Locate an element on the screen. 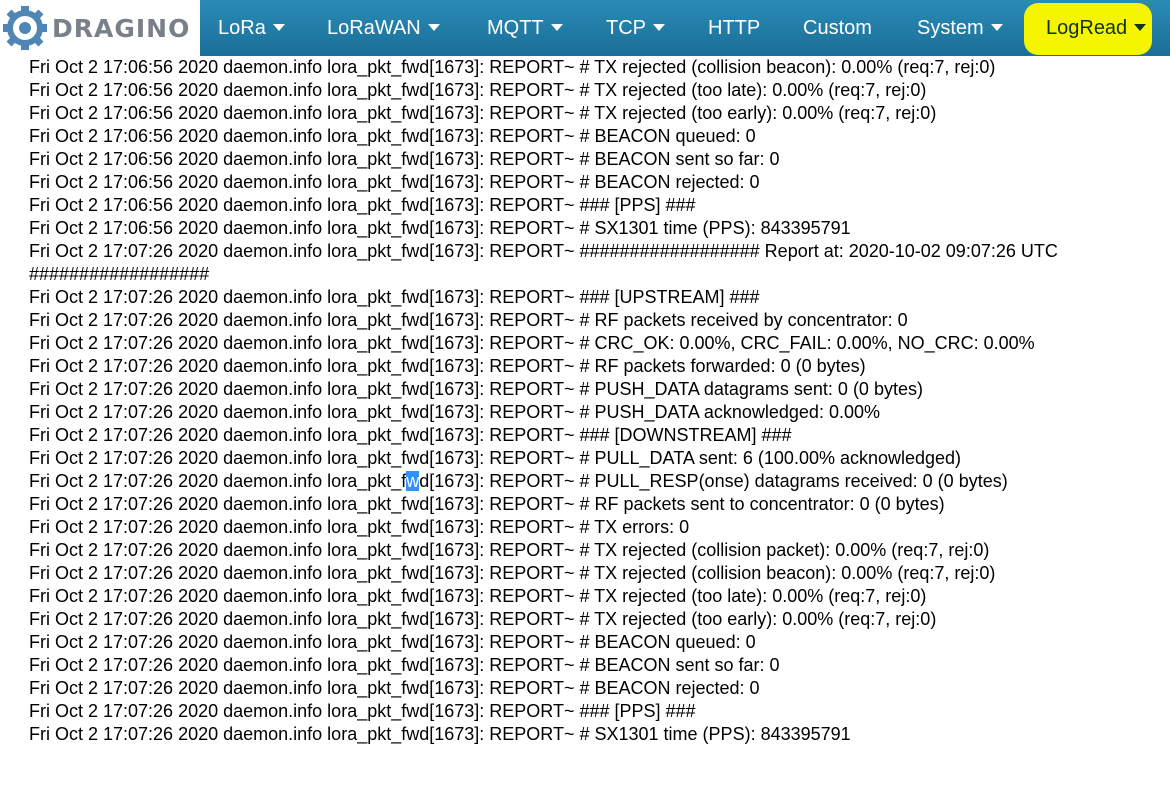 This screenshot has height=794, width=1170. nav-custom: Custom is located at coordinates (837, 28).